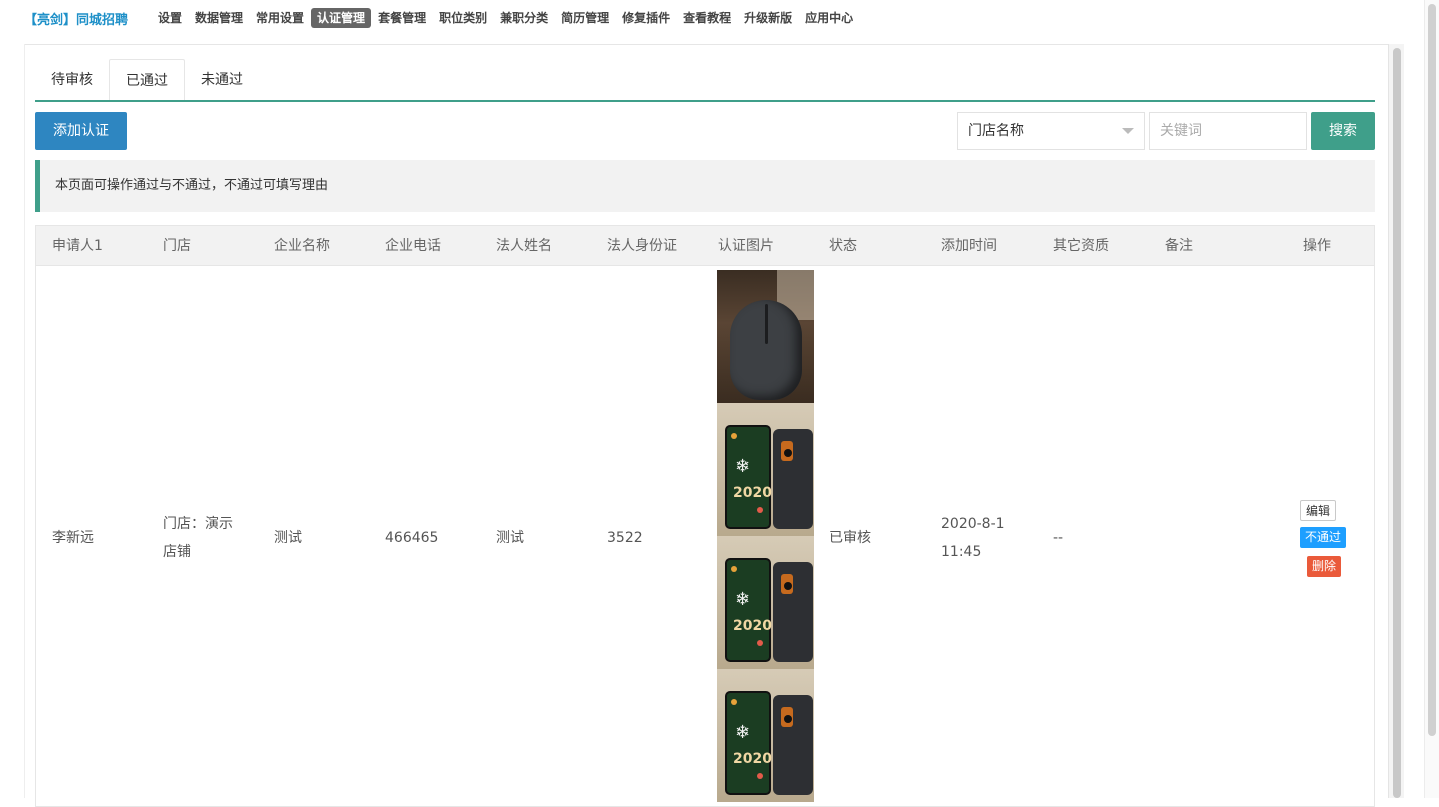 The width and height of the screenshot is (1439, 807). Describe the element at coordinates (198, 538) in the screenshot. I see `cell-store: 门店：演示 店铺` at that location.